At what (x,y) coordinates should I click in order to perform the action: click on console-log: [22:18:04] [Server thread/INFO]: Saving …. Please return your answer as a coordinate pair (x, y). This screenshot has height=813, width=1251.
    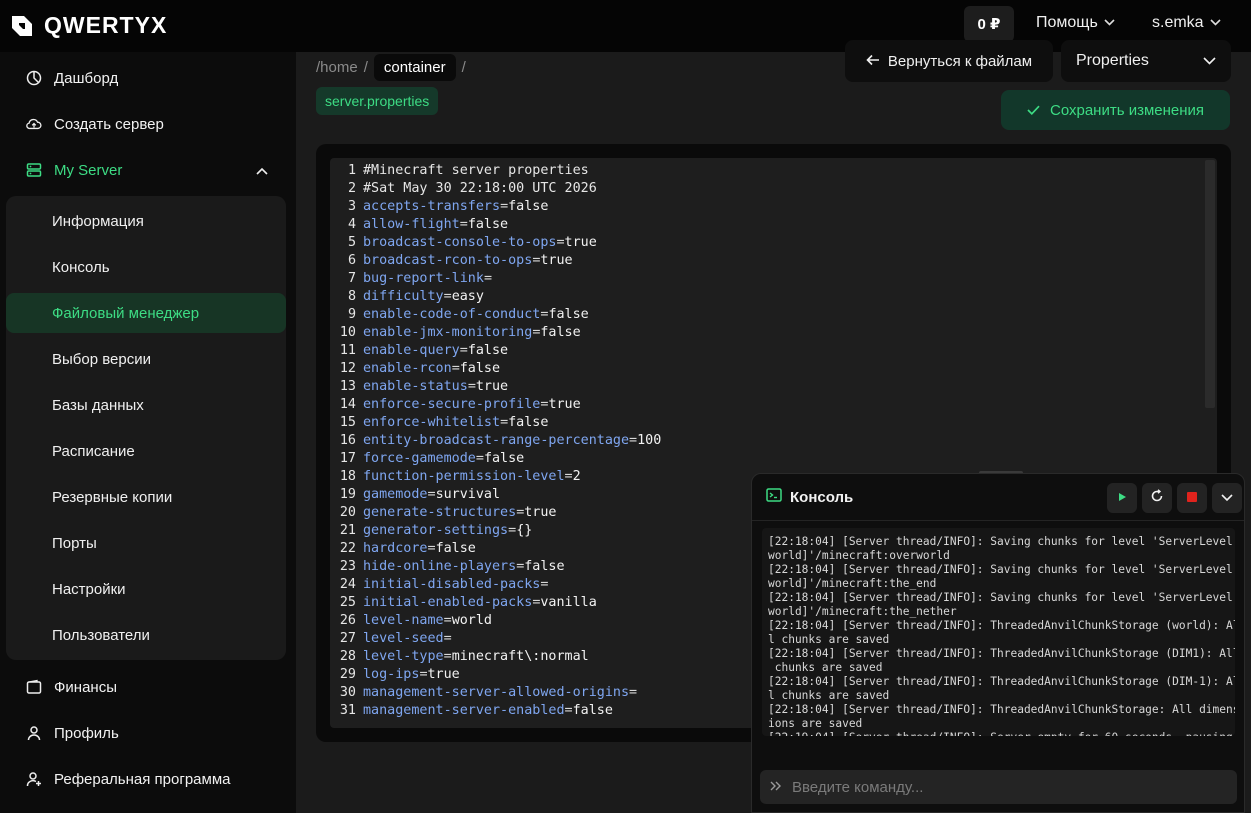
    Looking at the image, I should click on (998, 632).